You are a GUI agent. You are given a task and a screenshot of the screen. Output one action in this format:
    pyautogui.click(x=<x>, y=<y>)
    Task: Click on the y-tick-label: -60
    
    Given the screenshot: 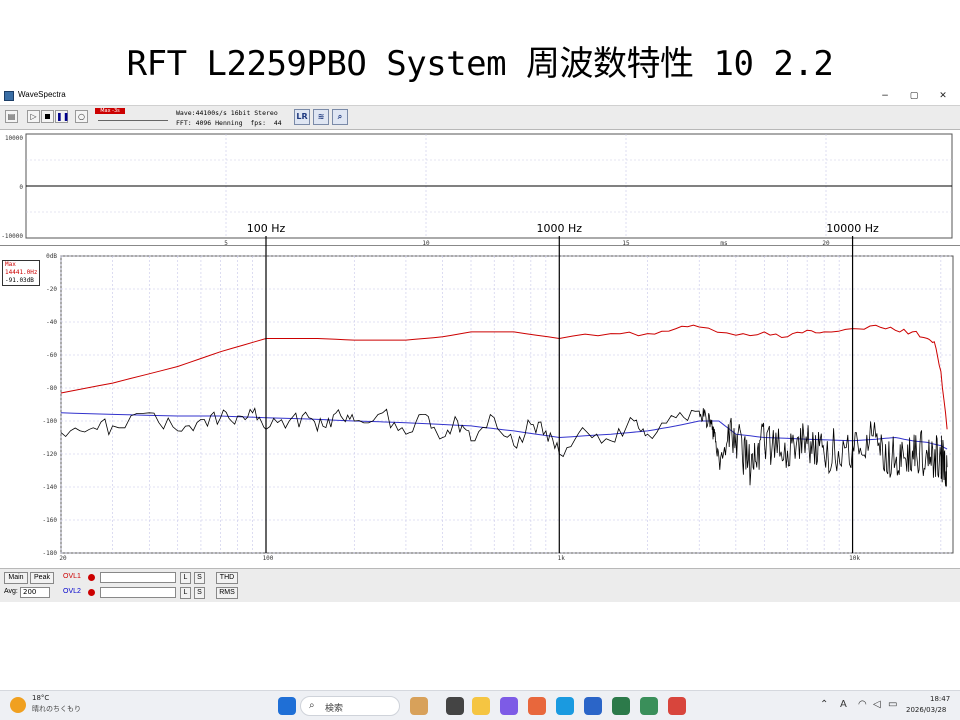 What is the action you would take?
    pyautogui.click(x=51, y=355)
    